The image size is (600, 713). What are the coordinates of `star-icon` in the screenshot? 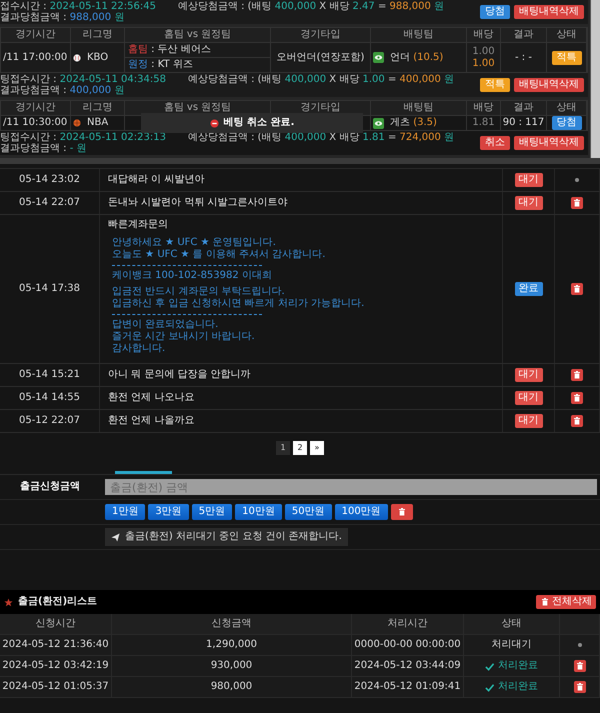 It's located at (8, 602).